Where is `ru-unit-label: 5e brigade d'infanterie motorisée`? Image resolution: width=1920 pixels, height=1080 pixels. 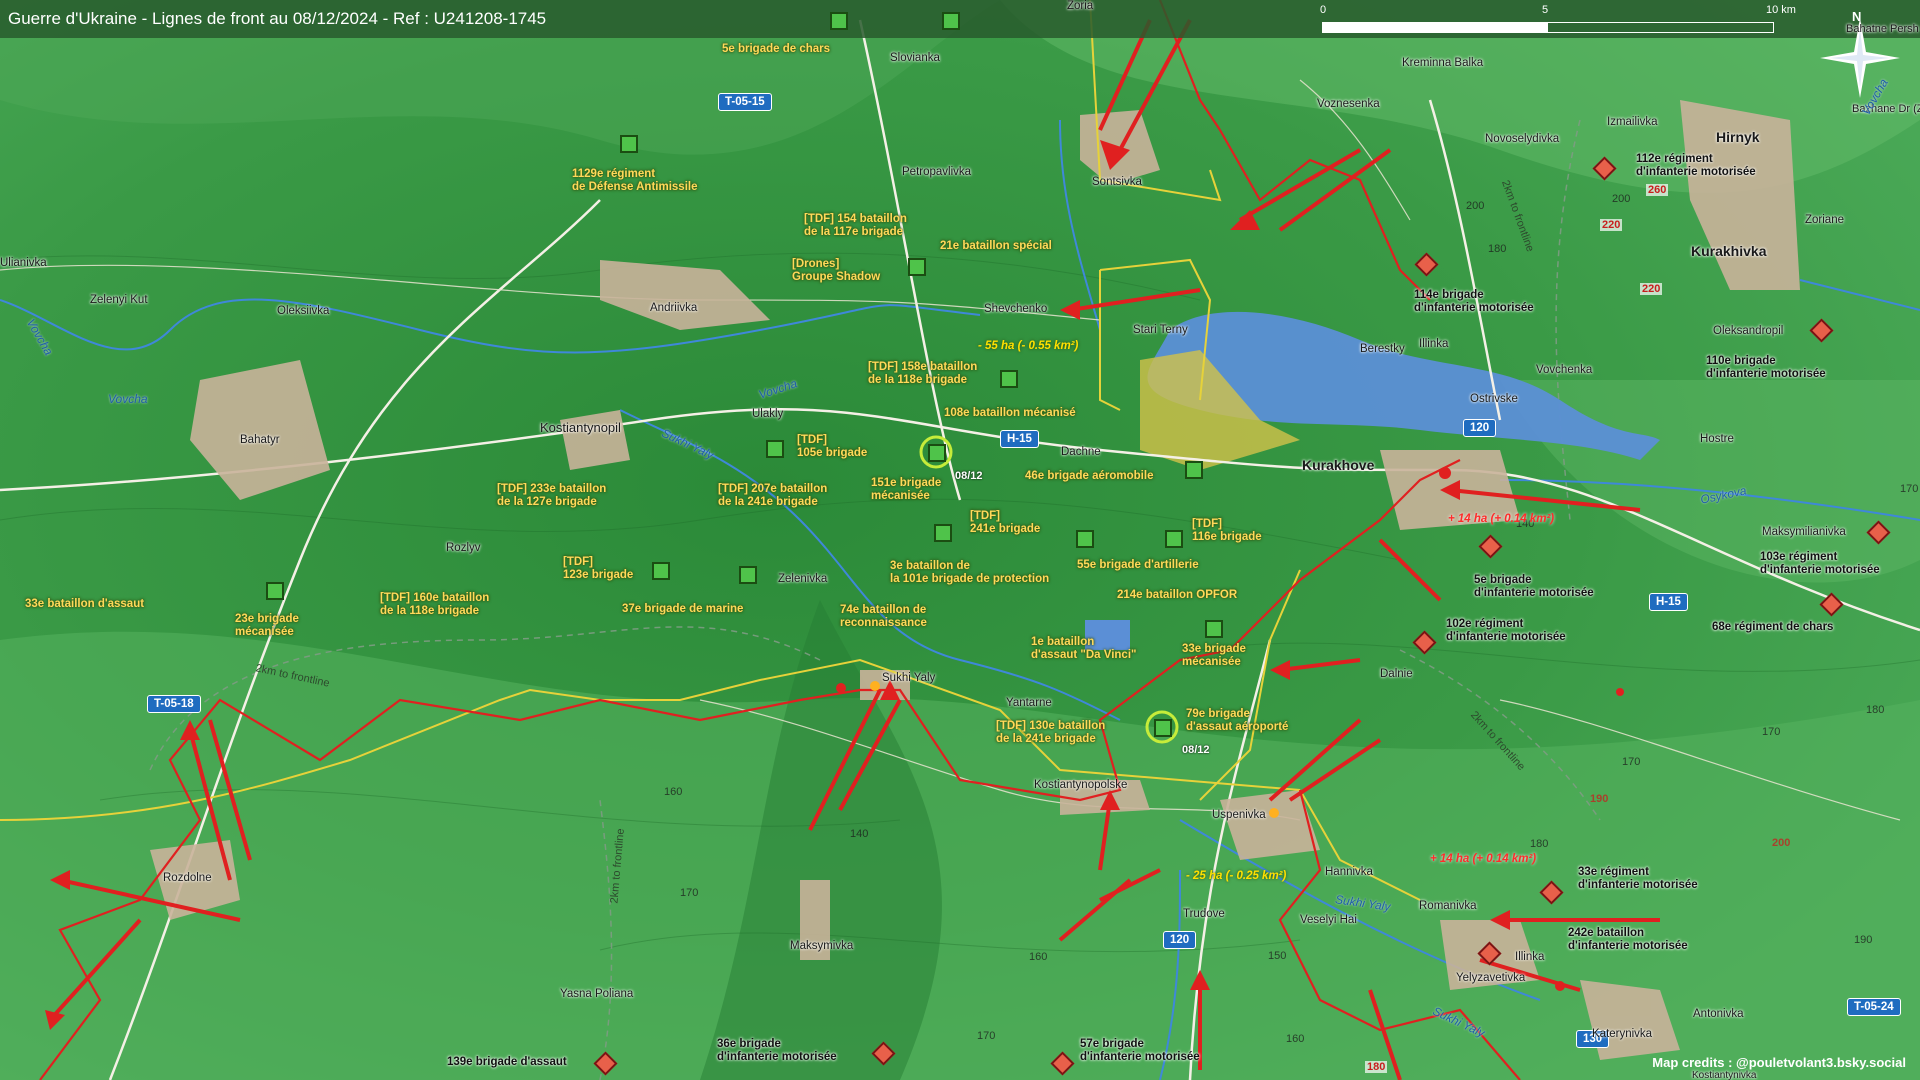
ru-unit-label: 5e brigade d'infanterie motorisée is located at coordinates (1534, 586).